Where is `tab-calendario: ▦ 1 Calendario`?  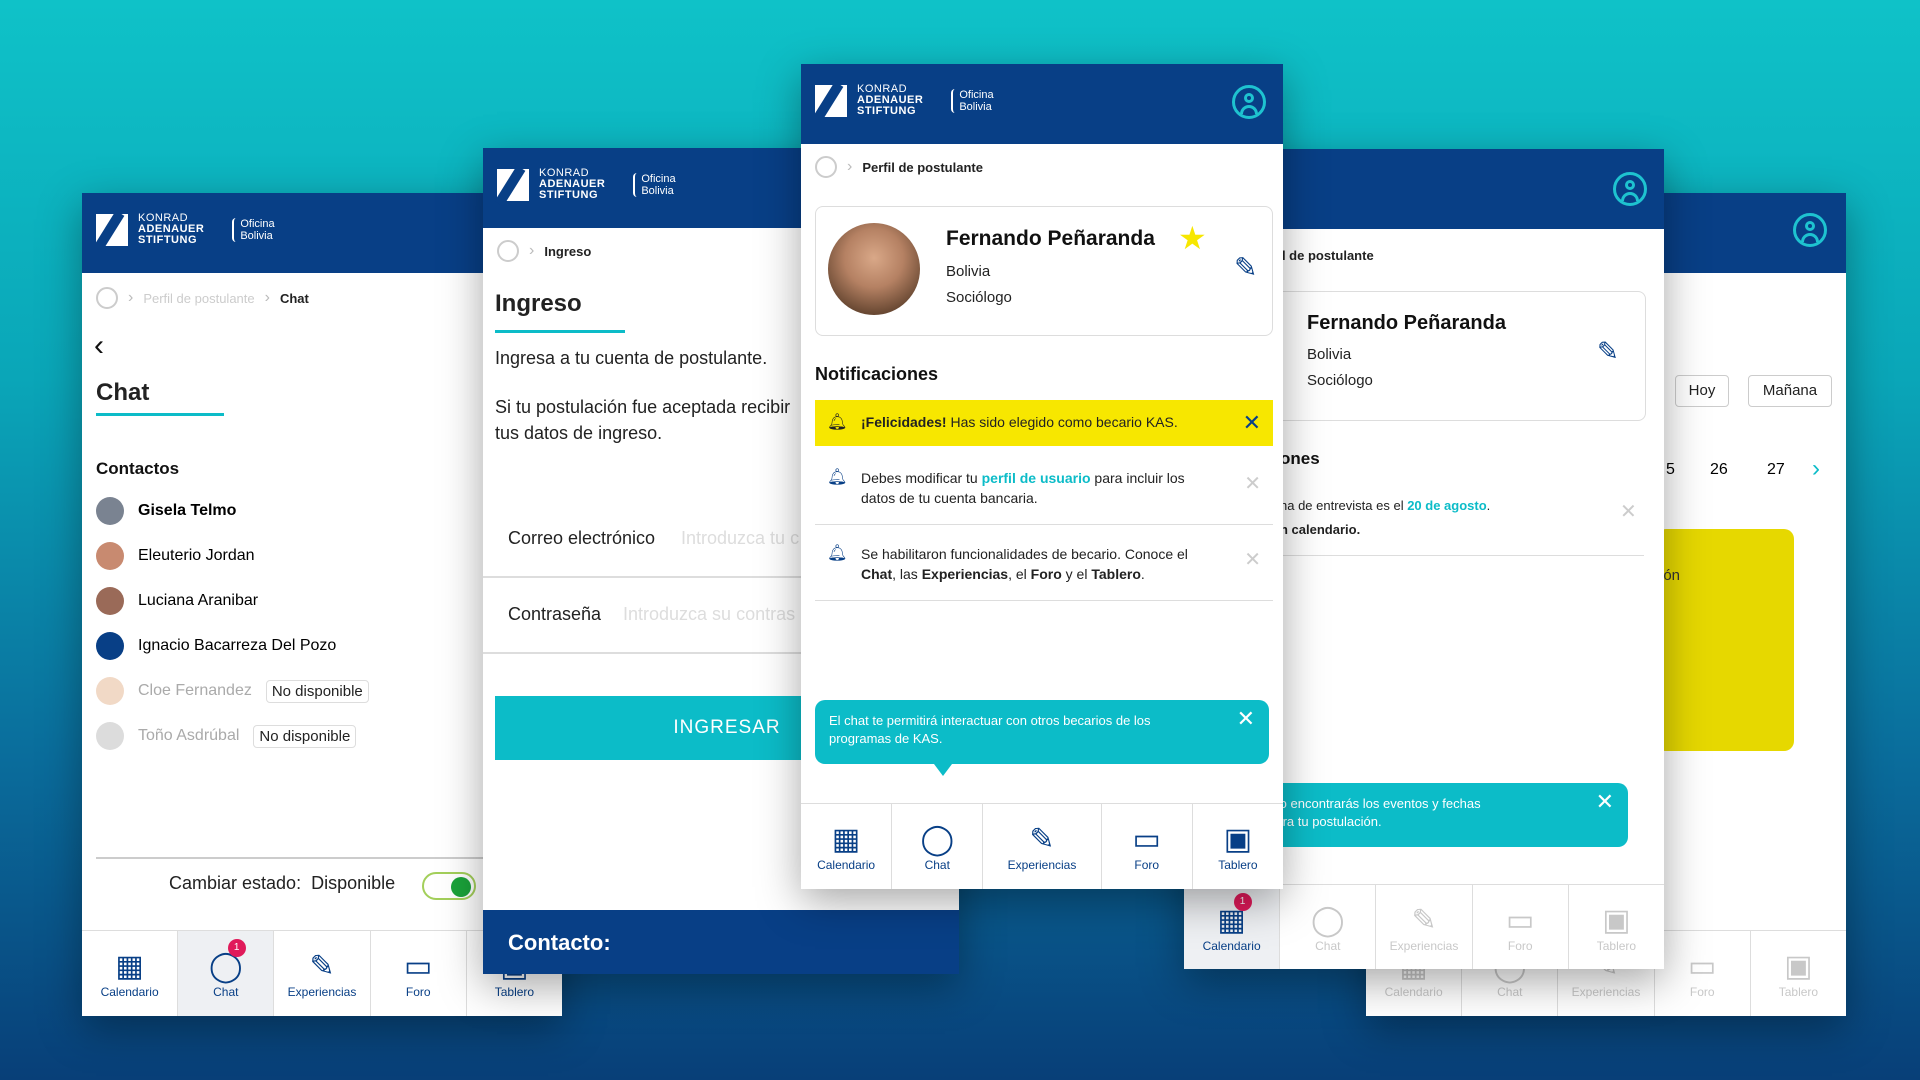
tab-calendario: ▦ 1 Calendario is located at coordinates (1232, 927).